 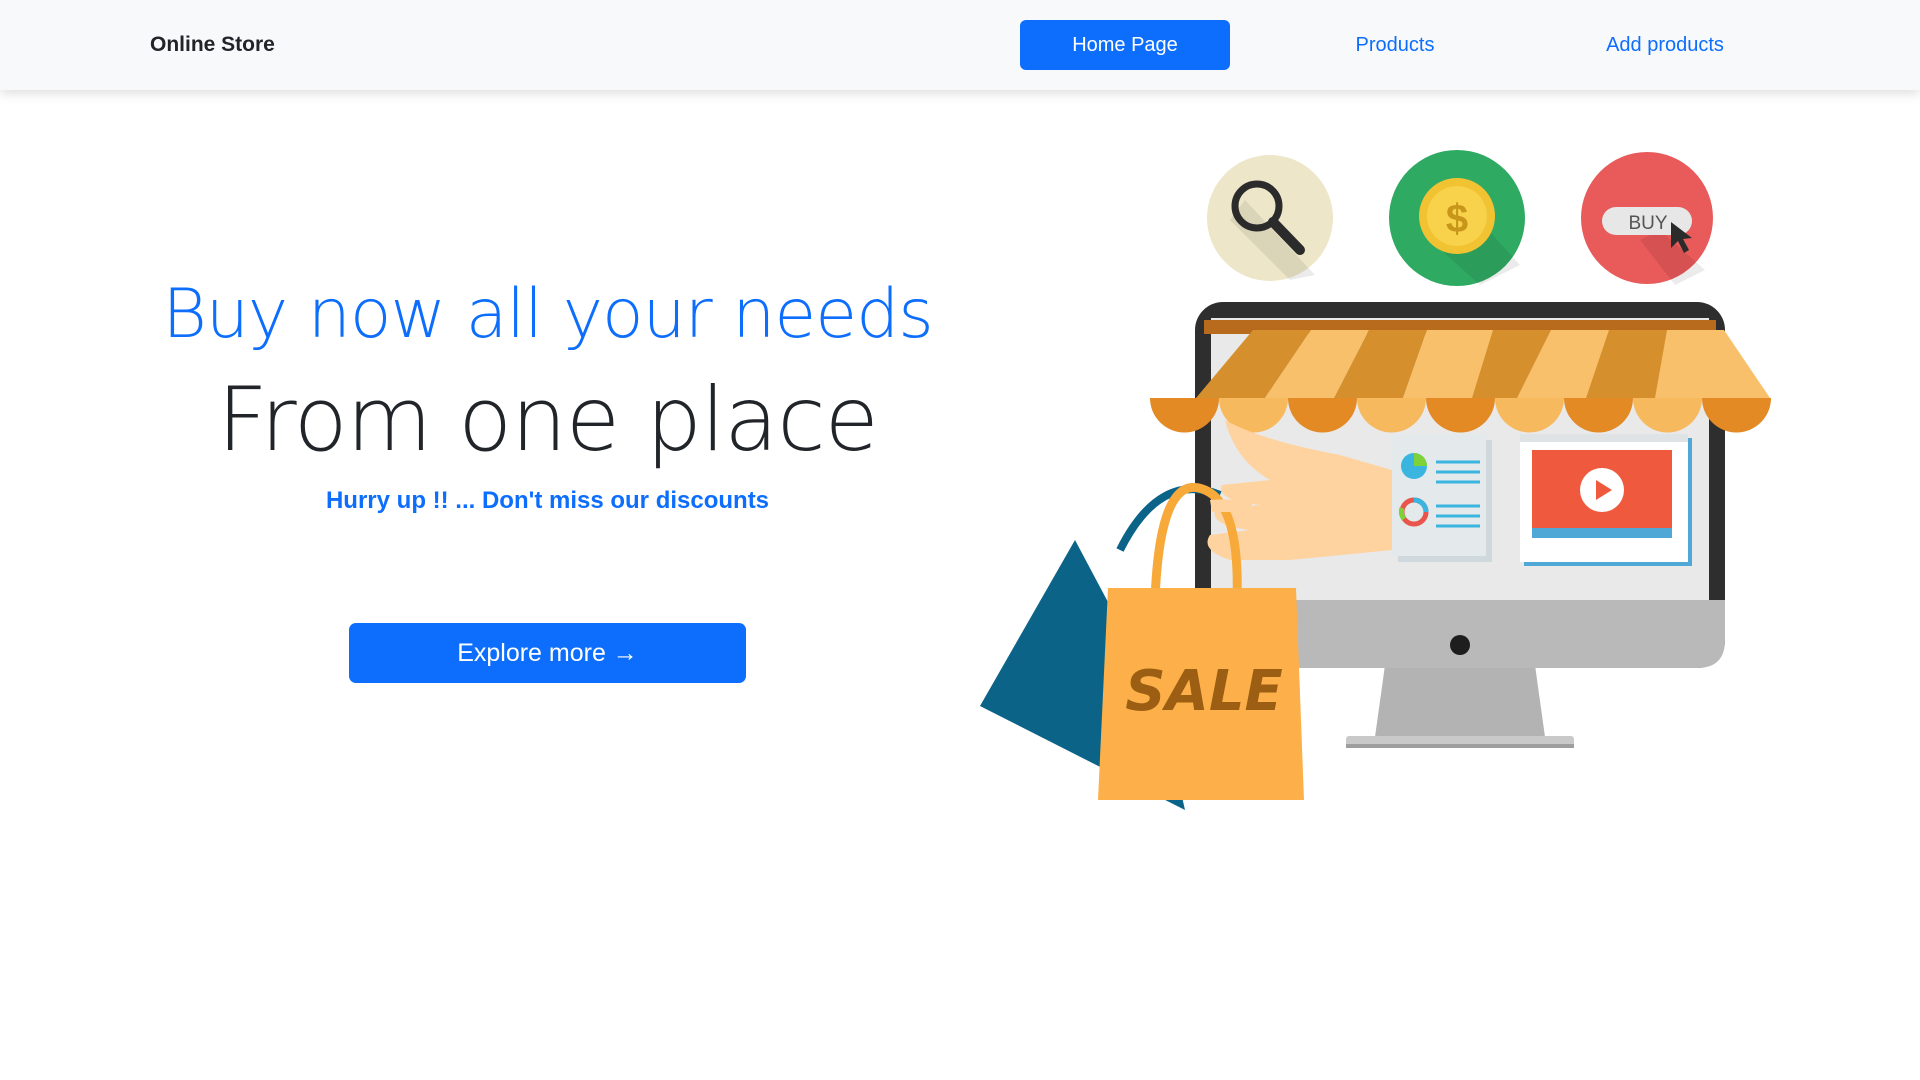 I want to click on coin-icon: $, so click(x=1457, y=218).